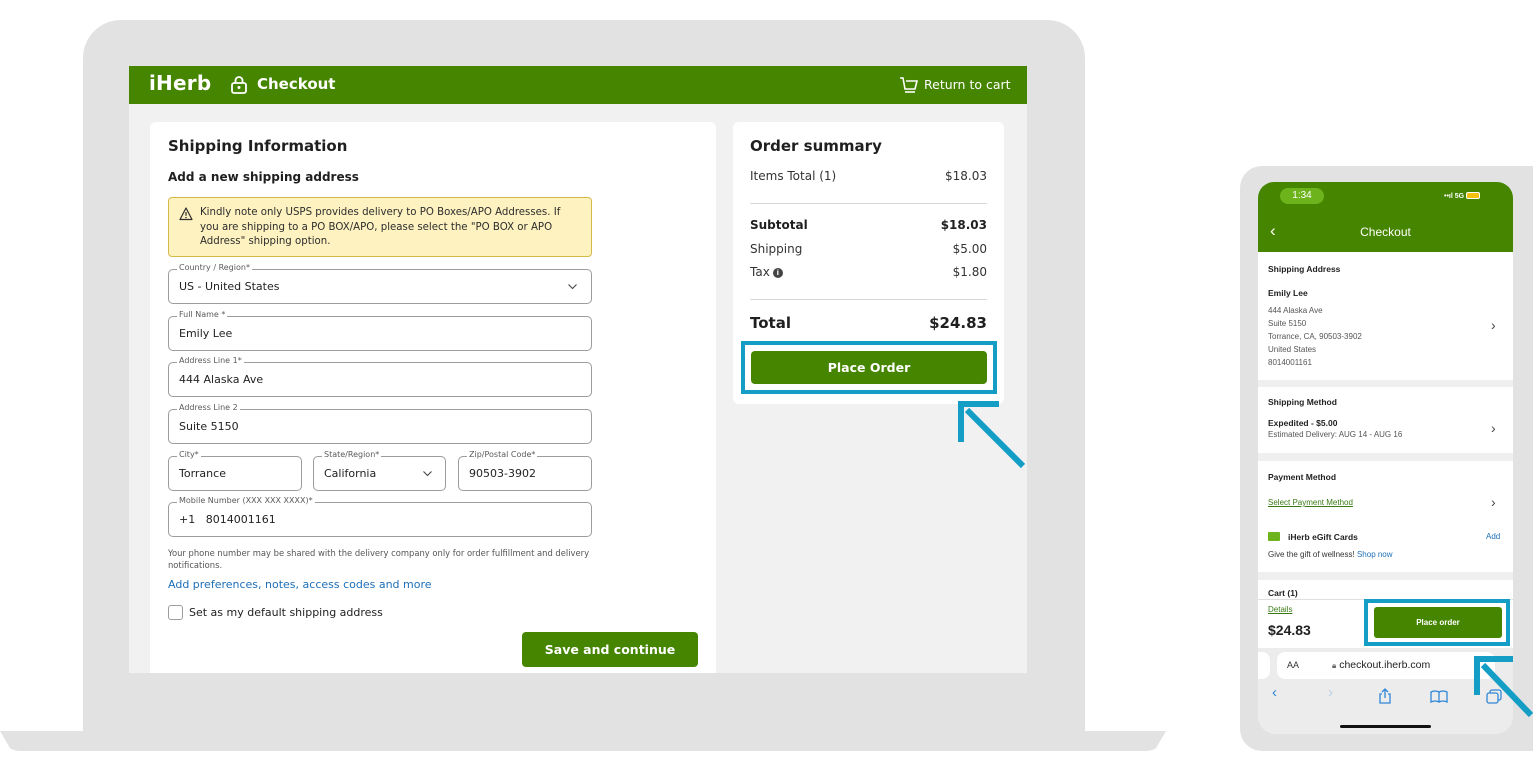 Image resolution: width=1533 pixels, height=771 pixels. What do you see at coordinates (1302, 402) in the screenshot?
I see `shipping-method-heading: Shipping Method` at bounding box center [1302, 402].